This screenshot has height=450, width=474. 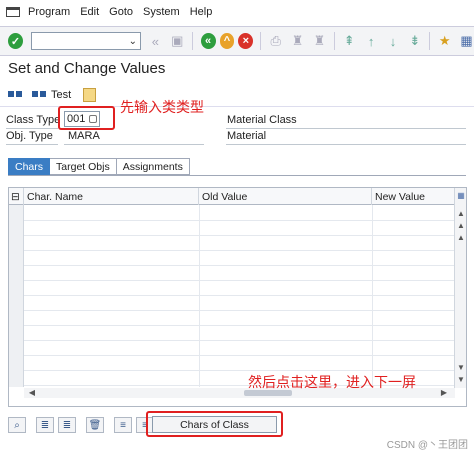 What do you see at coordinates (83, 425) in the screenshot?
I see `table-toolbar: ⌕ ≣ ≣ 🗑 ≡ ≡` at bounding box center [83, 425].